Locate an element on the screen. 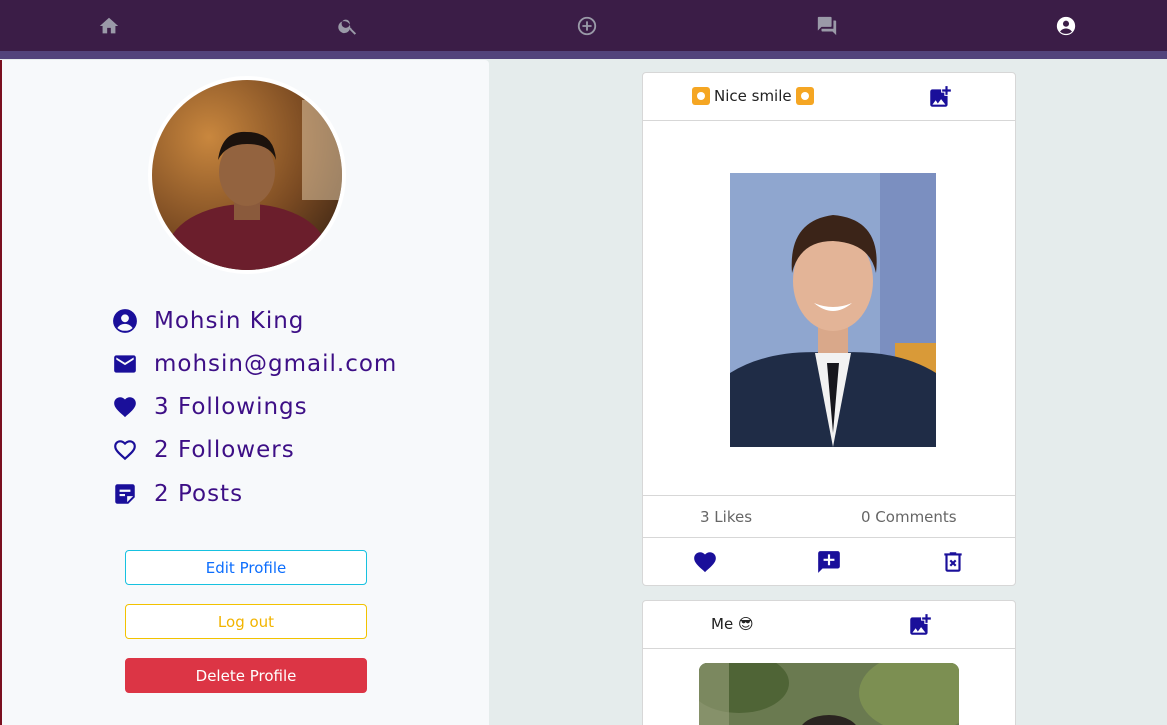 The width and height of the screenshot is (1167, 725). post-actions is located at coordinates (829, 561).